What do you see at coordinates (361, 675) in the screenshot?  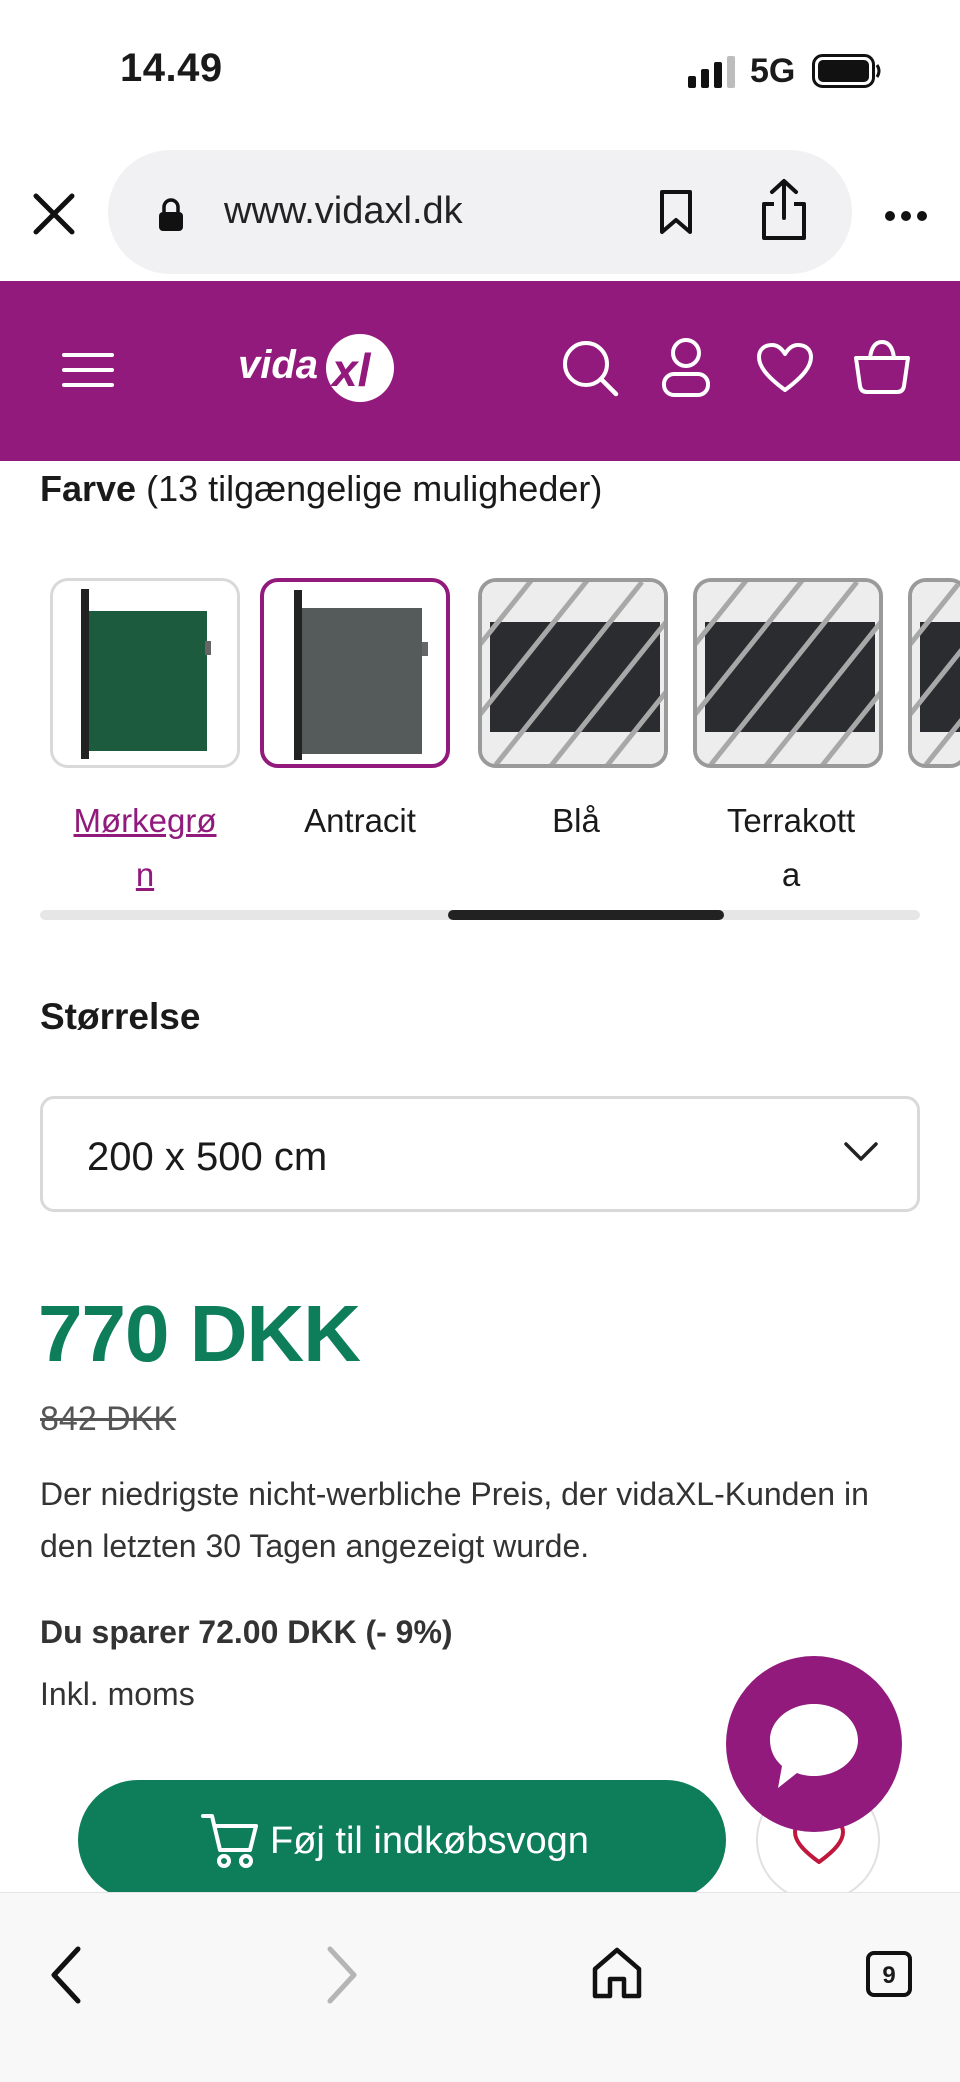 I see `product-image-anthracite` at bounding box center [361, 675].